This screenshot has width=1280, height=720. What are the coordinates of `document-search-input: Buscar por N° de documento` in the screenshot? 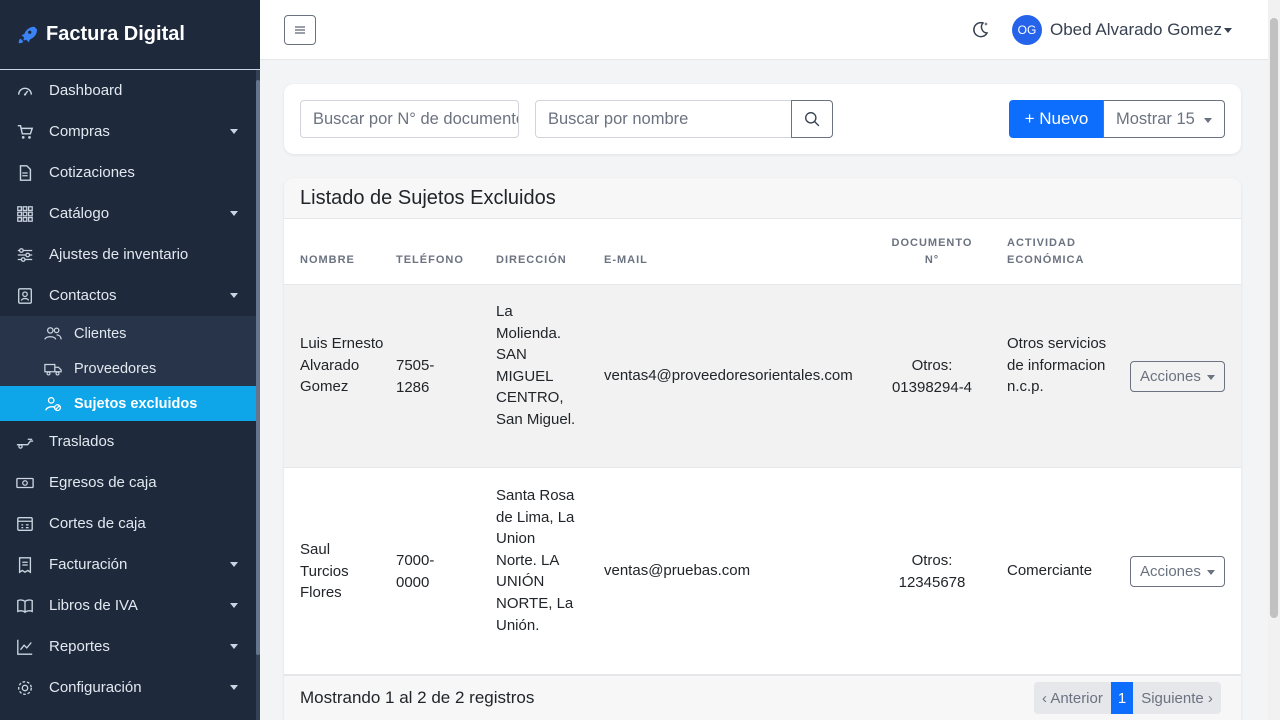 It's located at (409, 119).